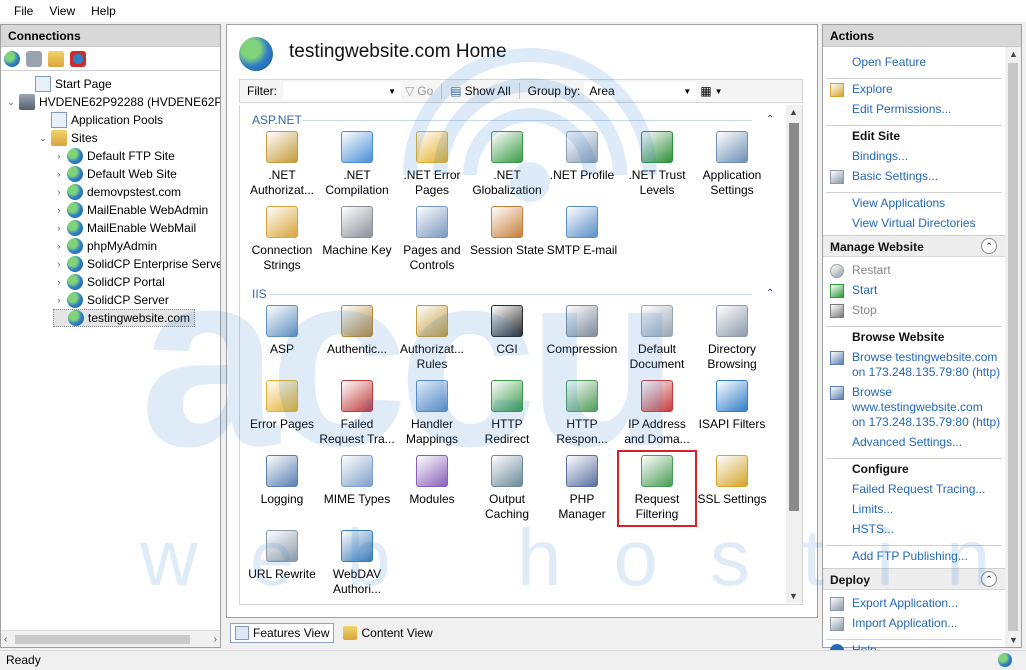  I want to click on feature-php-manager: PHP Manager, so click(582, 488).